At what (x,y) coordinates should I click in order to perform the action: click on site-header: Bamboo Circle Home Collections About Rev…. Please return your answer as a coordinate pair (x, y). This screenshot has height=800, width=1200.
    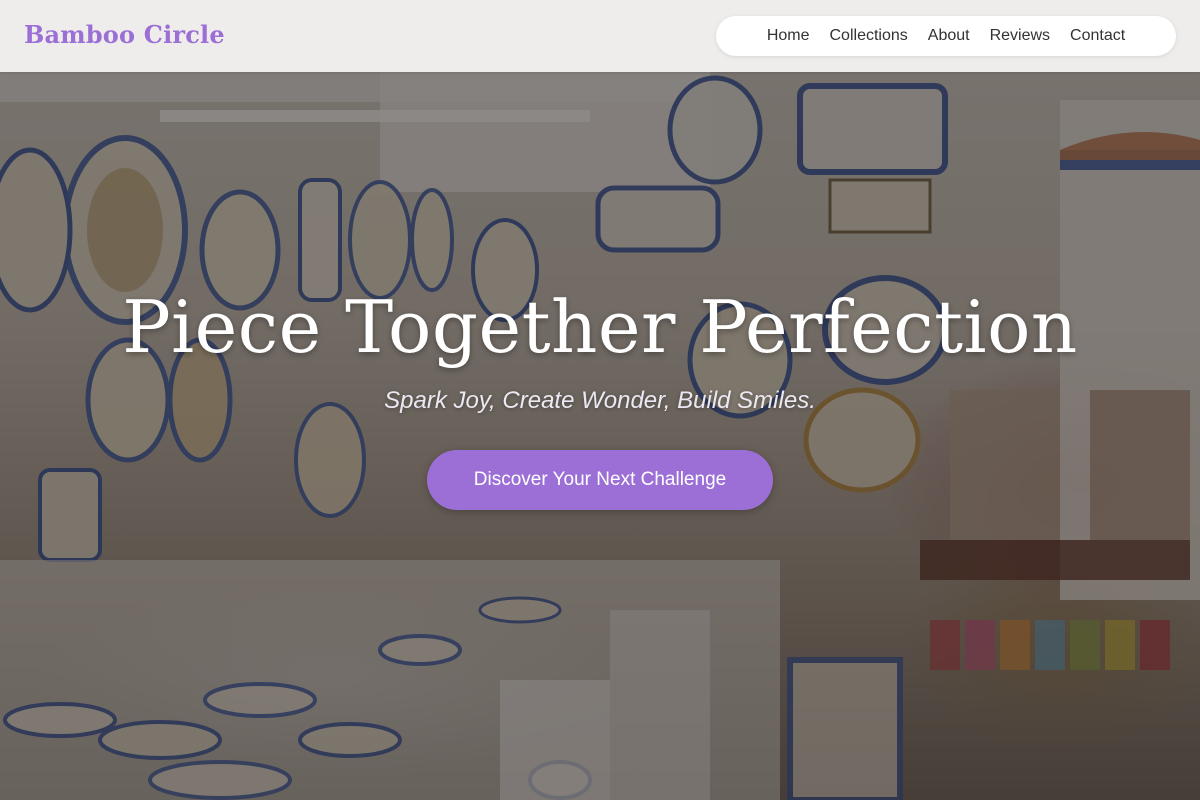
    Looking at the image, I should click on (600, 36).